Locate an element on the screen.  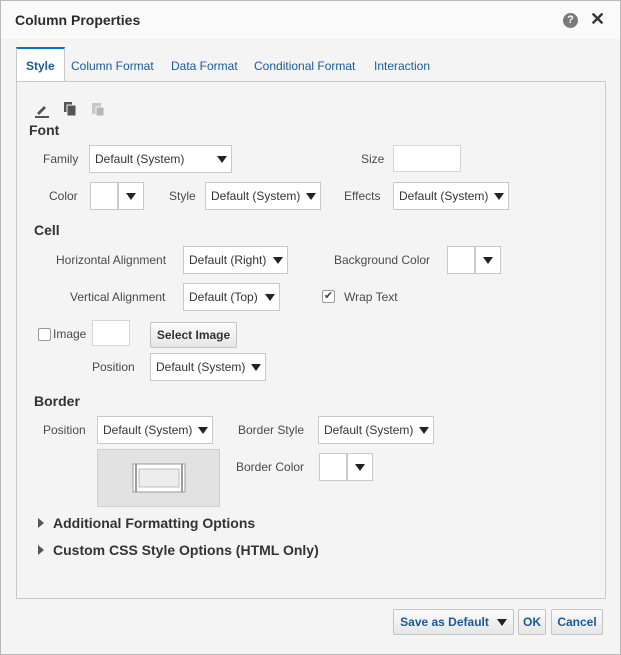
background-color-dropdown is located at coordinates (488, 260).